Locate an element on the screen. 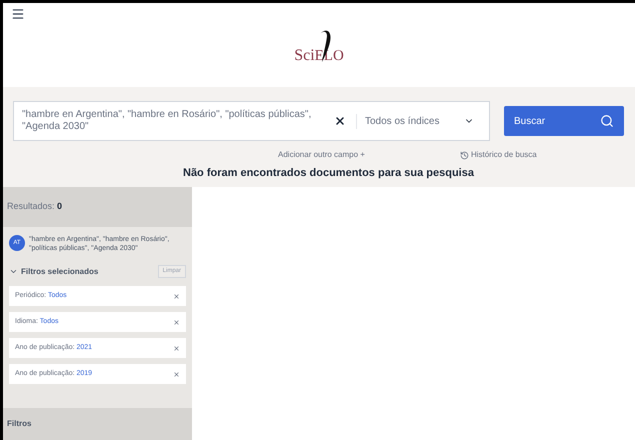 The width and height of the screenshot is (635, 440). filters-toggle: Filtros selecionados is located at coordinates (53, 272).